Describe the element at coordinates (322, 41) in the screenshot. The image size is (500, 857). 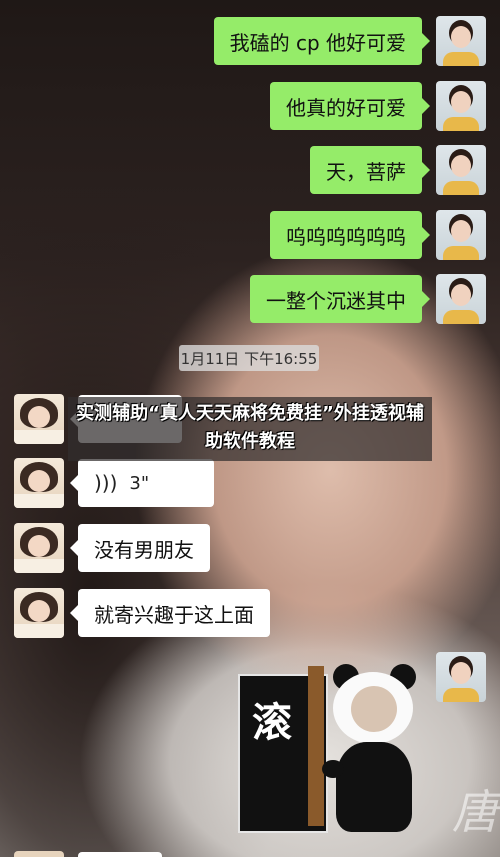
I see `message-bubble-me: 我磕的 cp 他好可爱` at that location.